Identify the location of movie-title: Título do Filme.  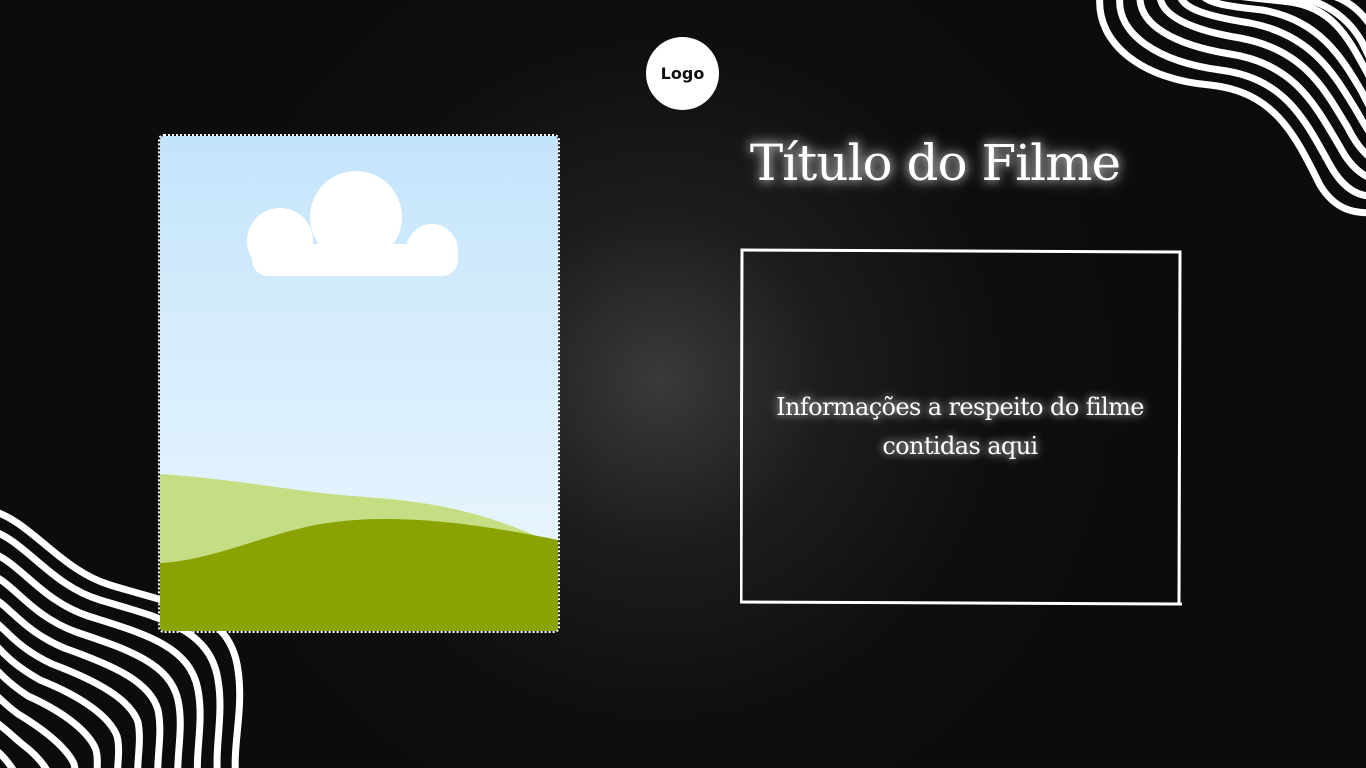
(935, 163).